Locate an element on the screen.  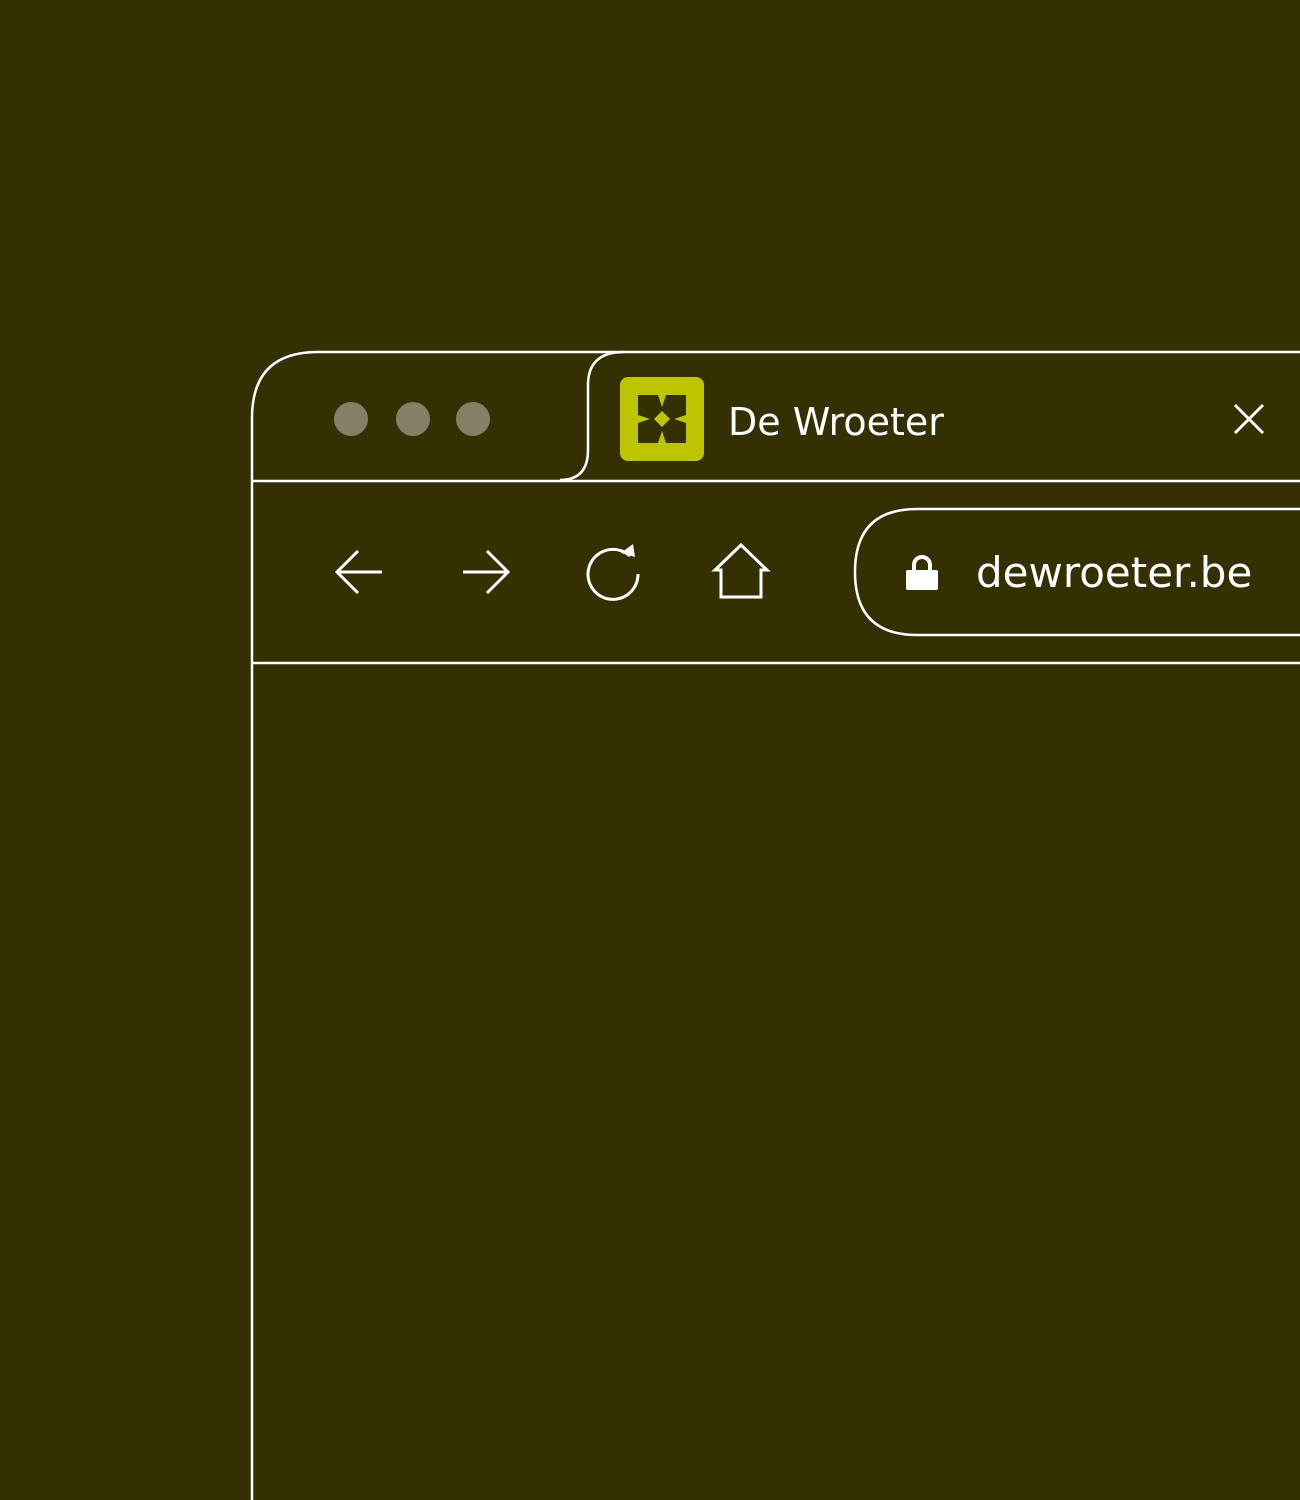
arrow-right-icon is located at coordinates (485, 572).